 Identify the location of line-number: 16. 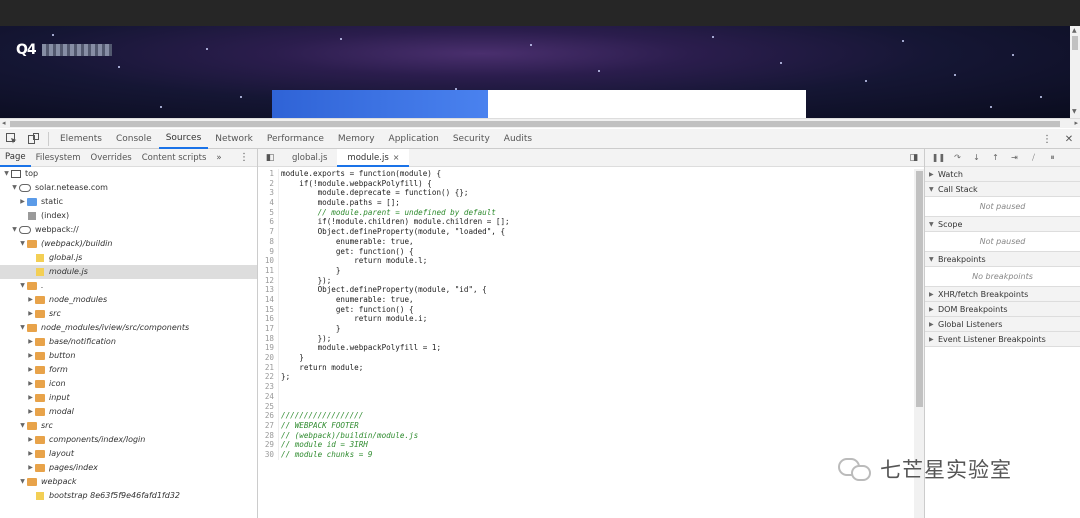
(268, 319).